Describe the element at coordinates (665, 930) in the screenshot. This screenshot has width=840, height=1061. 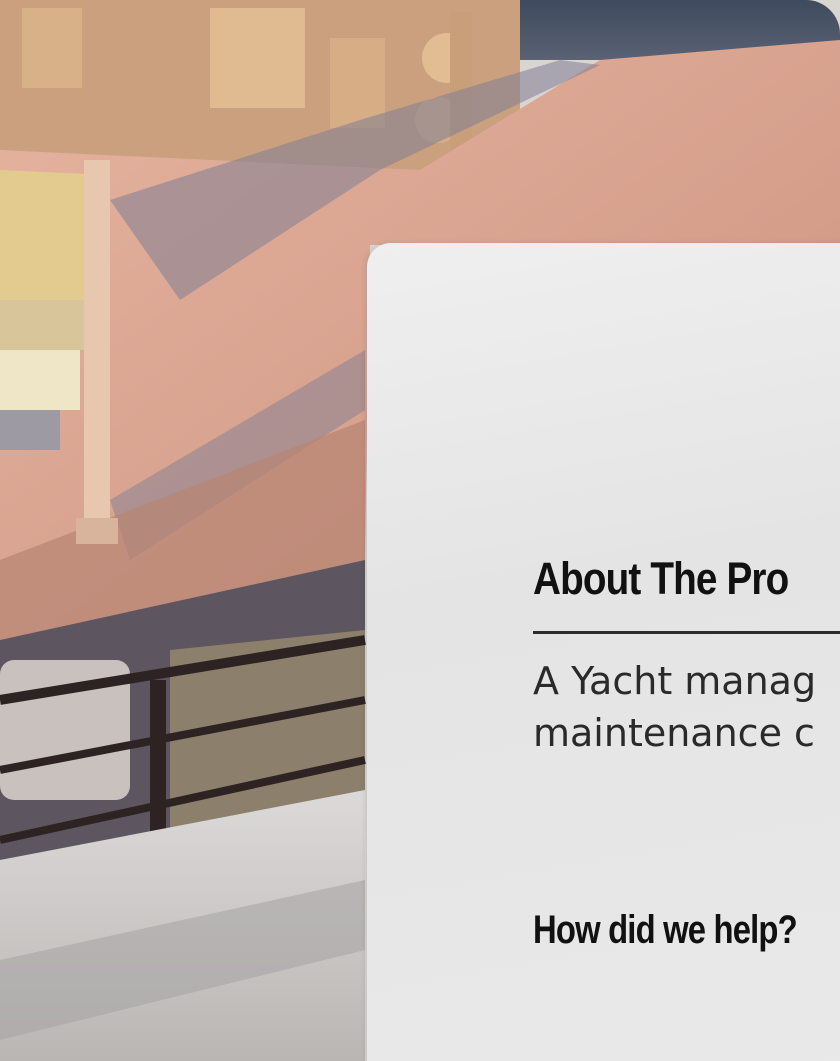
I see `card-subheading: How did we help?` at that location.